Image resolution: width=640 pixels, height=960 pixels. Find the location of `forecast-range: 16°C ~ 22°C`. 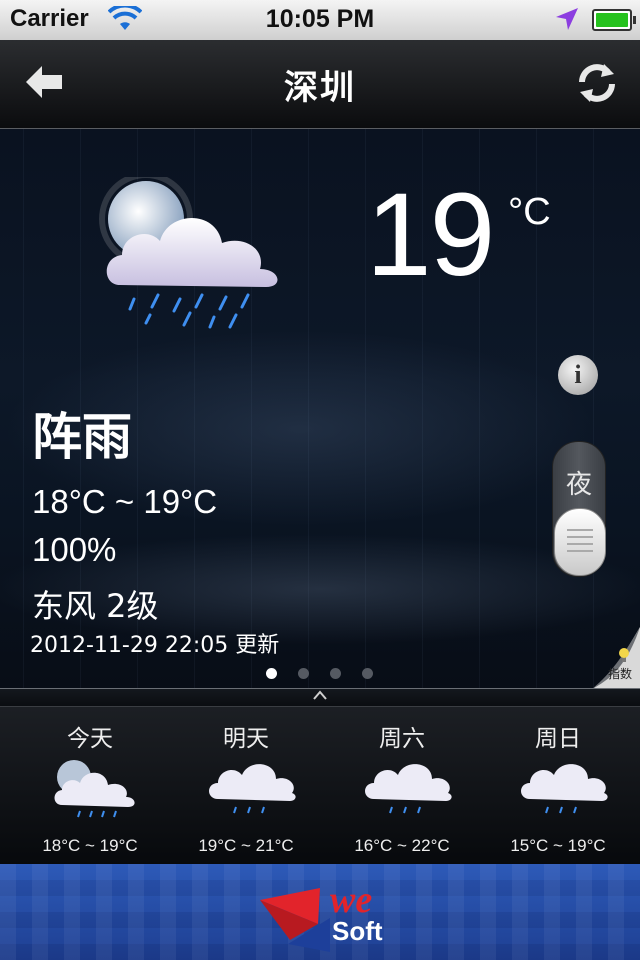

forecast-range: 16°C ~ 22°C is located at coordinates (402, 845).